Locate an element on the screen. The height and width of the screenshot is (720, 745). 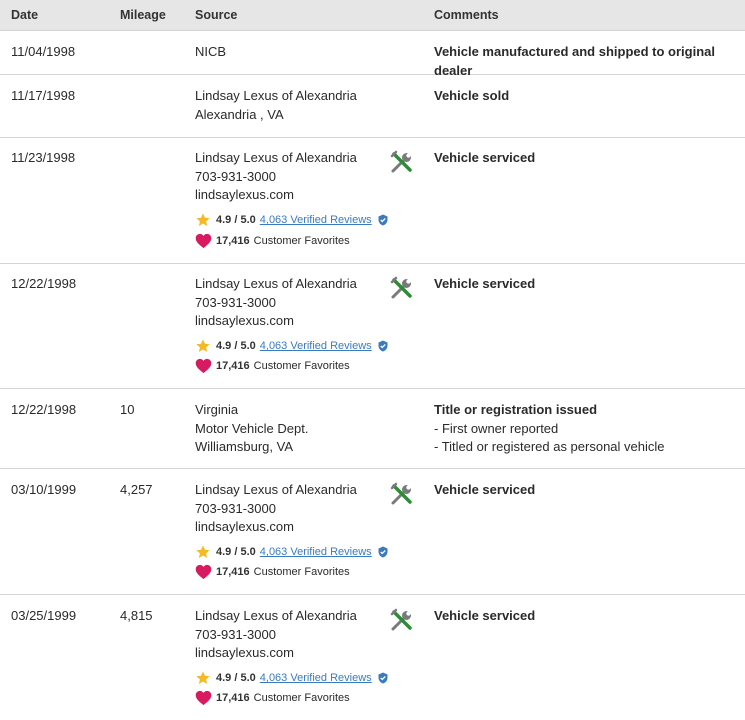
source-line: Virginia is located at coordinates (217, 409).